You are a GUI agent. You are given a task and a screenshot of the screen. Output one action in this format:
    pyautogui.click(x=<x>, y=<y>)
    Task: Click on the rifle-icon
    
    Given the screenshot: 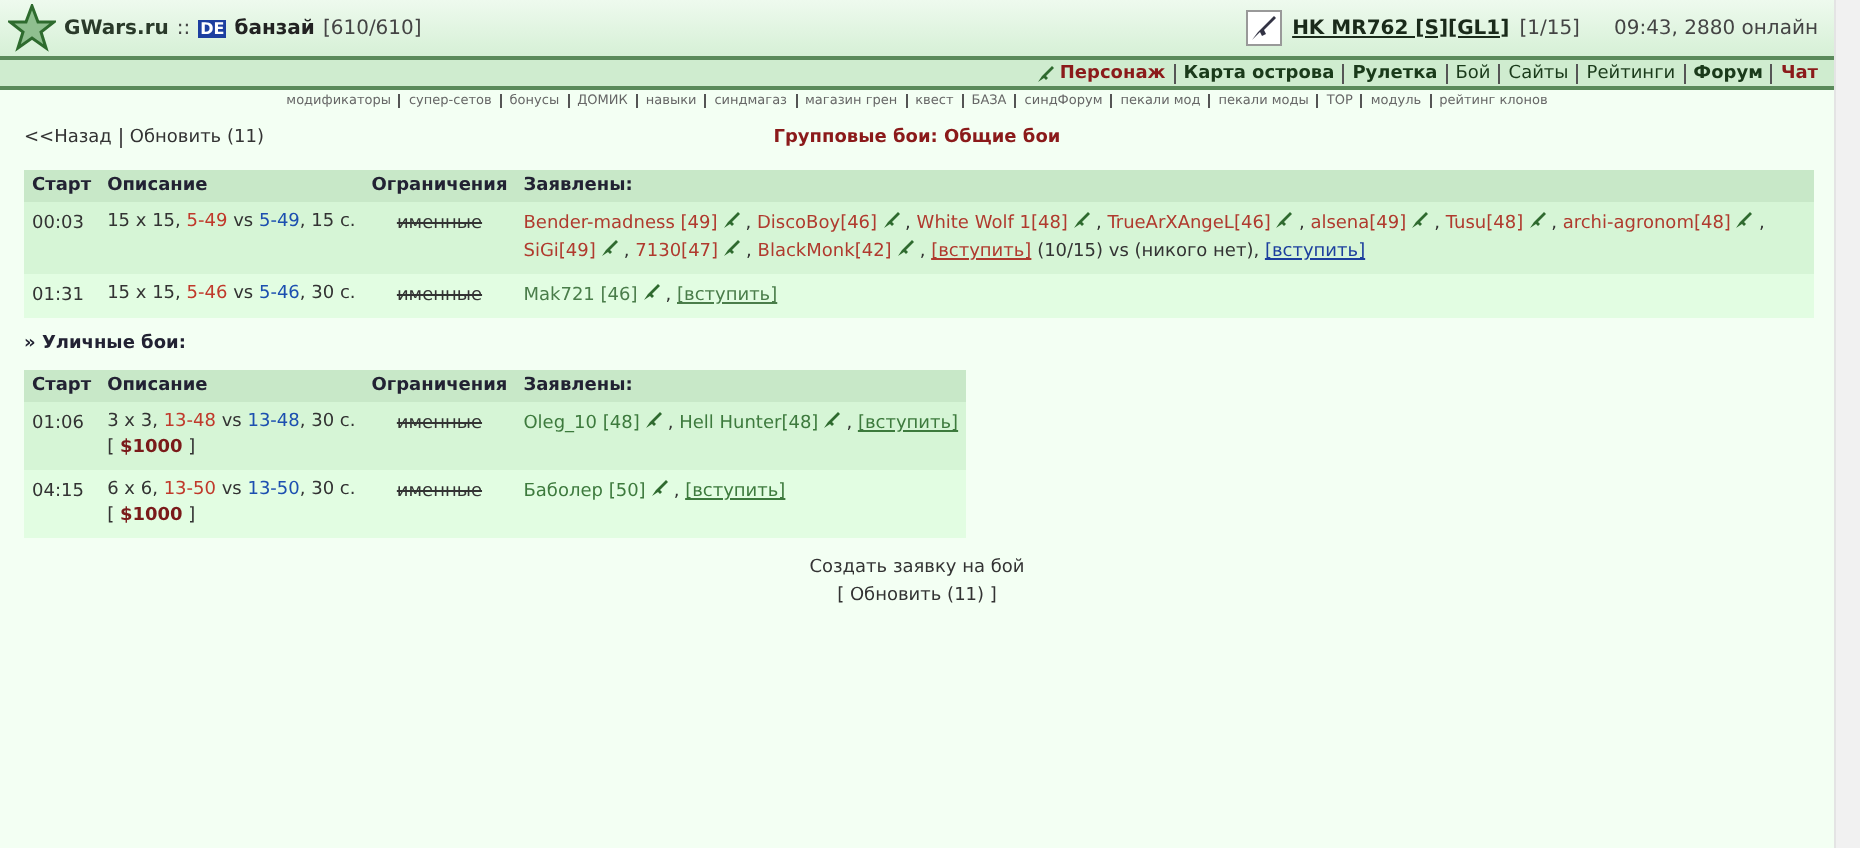 What is the action you would take?
    pyautogui.click(x=1264, y=28)
    